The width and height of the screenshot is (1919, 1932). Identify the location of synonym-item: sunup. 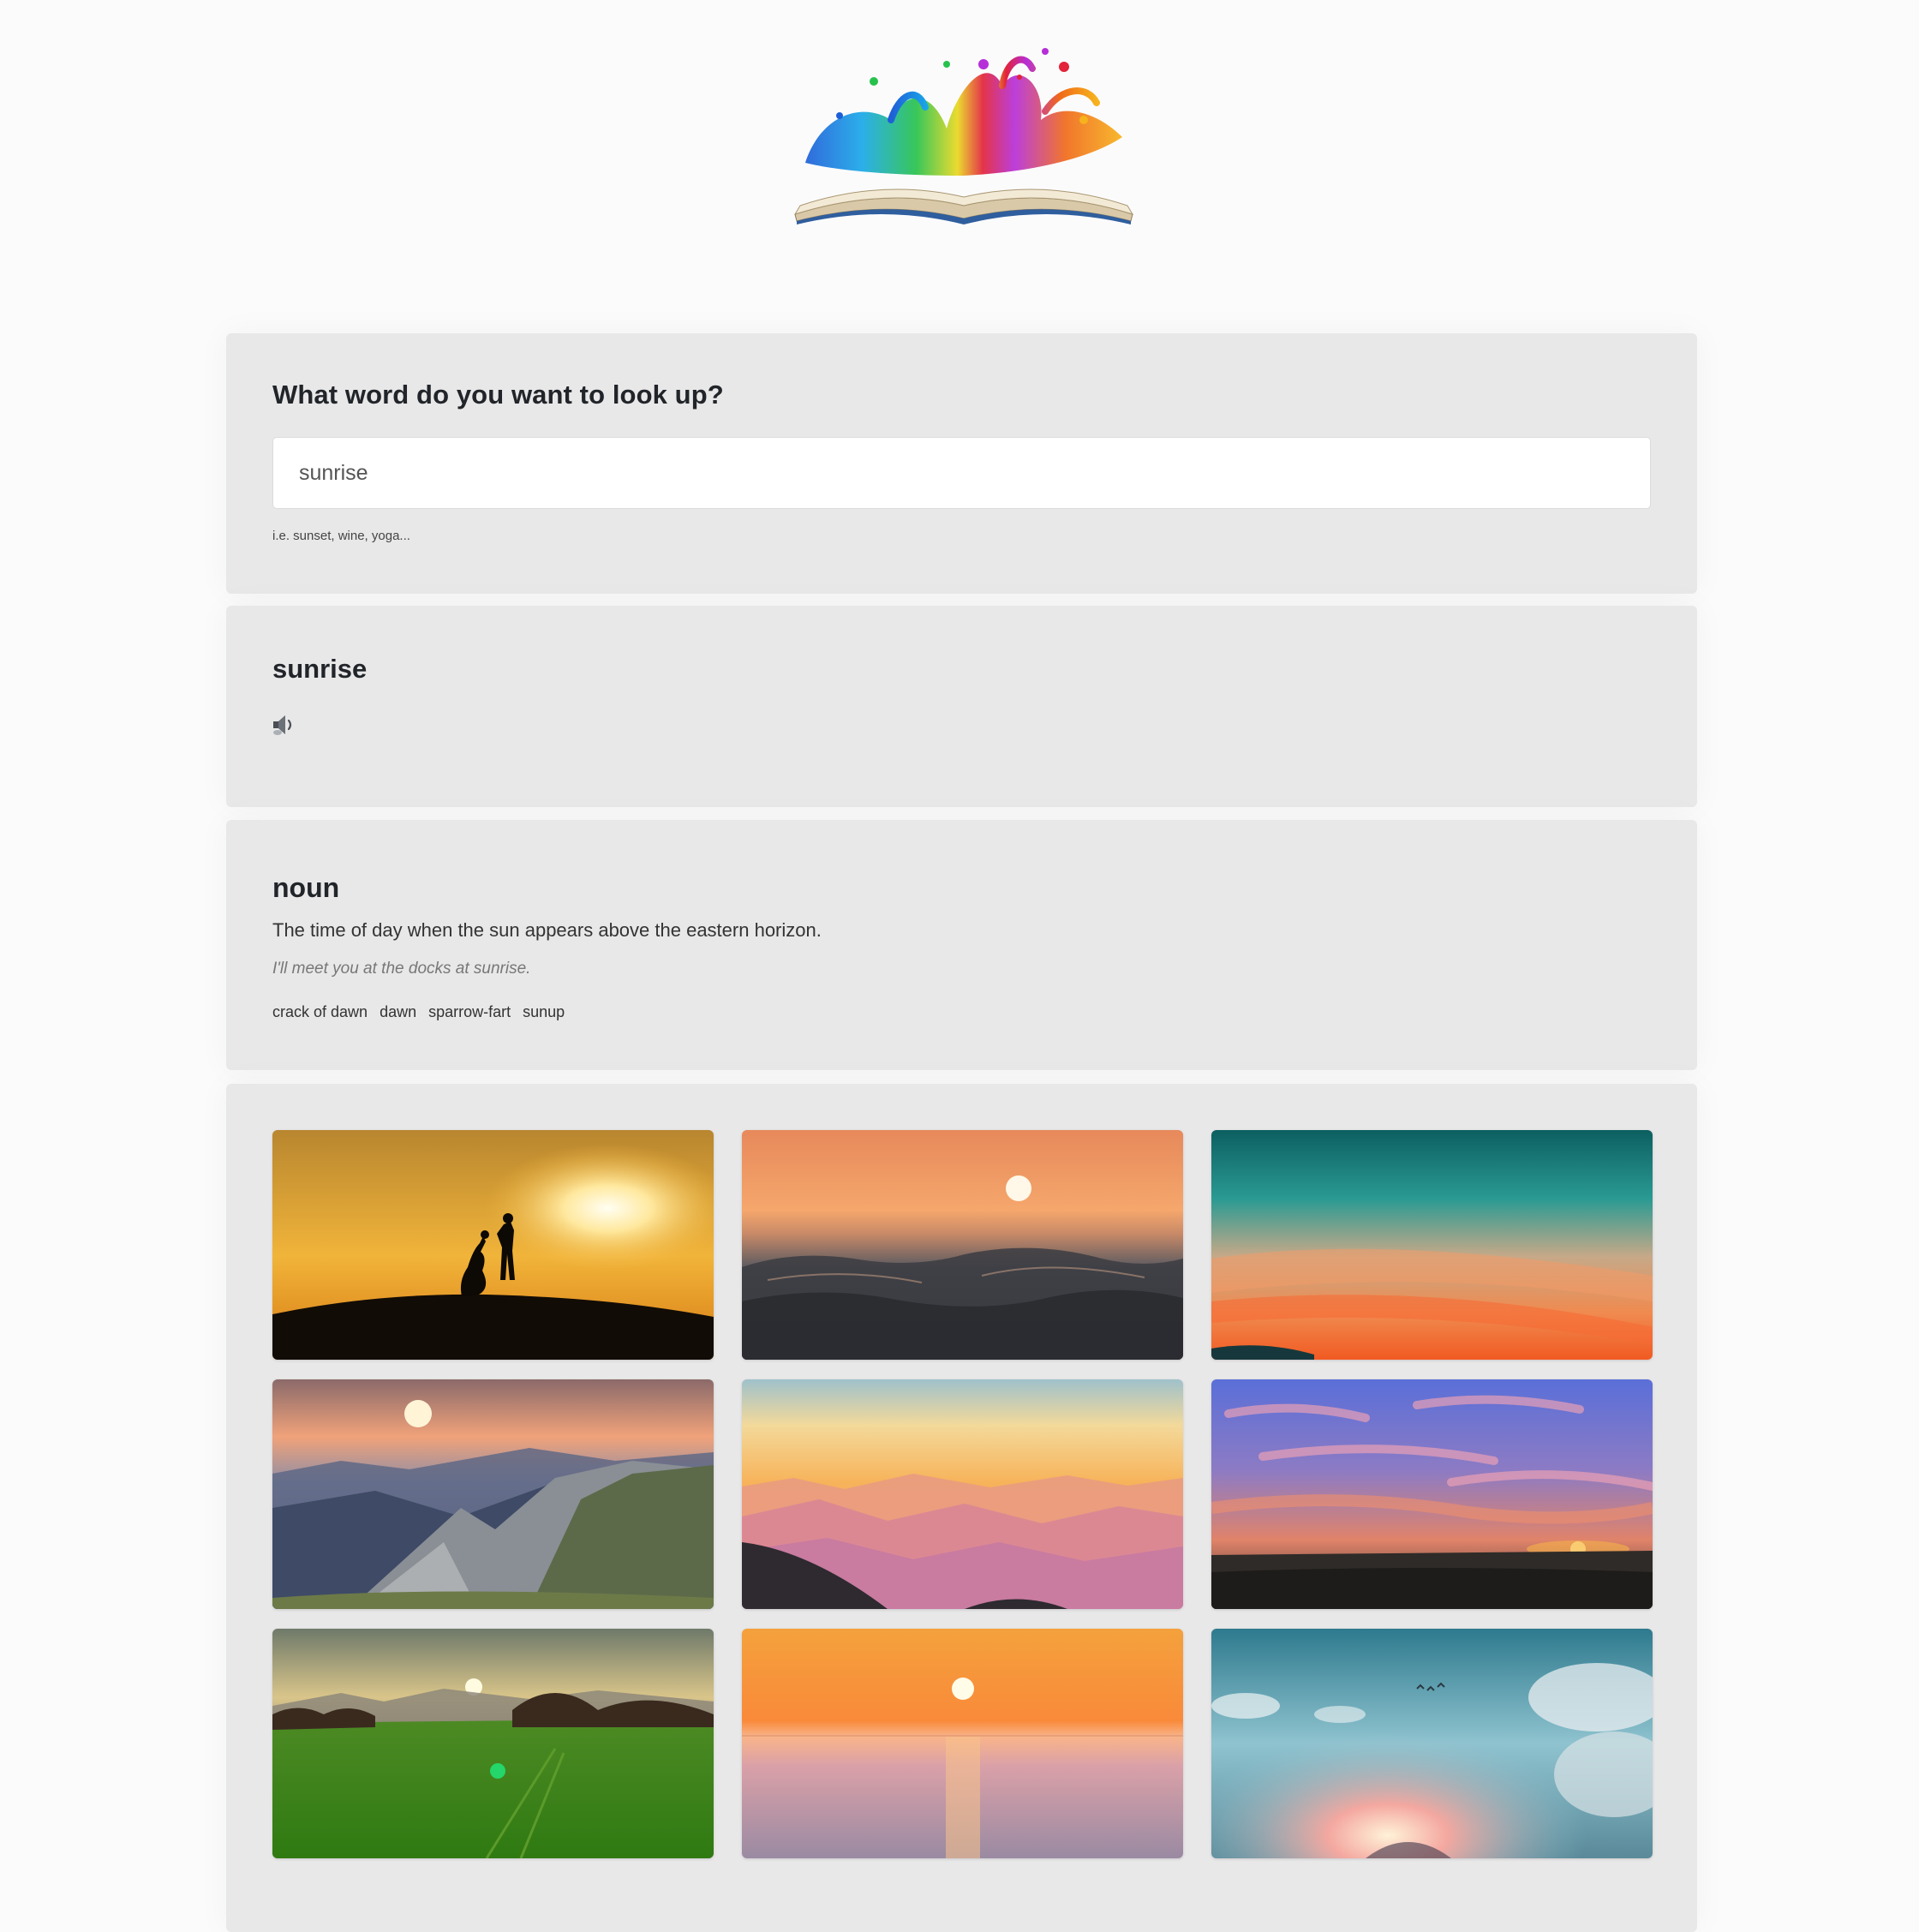
(544, 1012).